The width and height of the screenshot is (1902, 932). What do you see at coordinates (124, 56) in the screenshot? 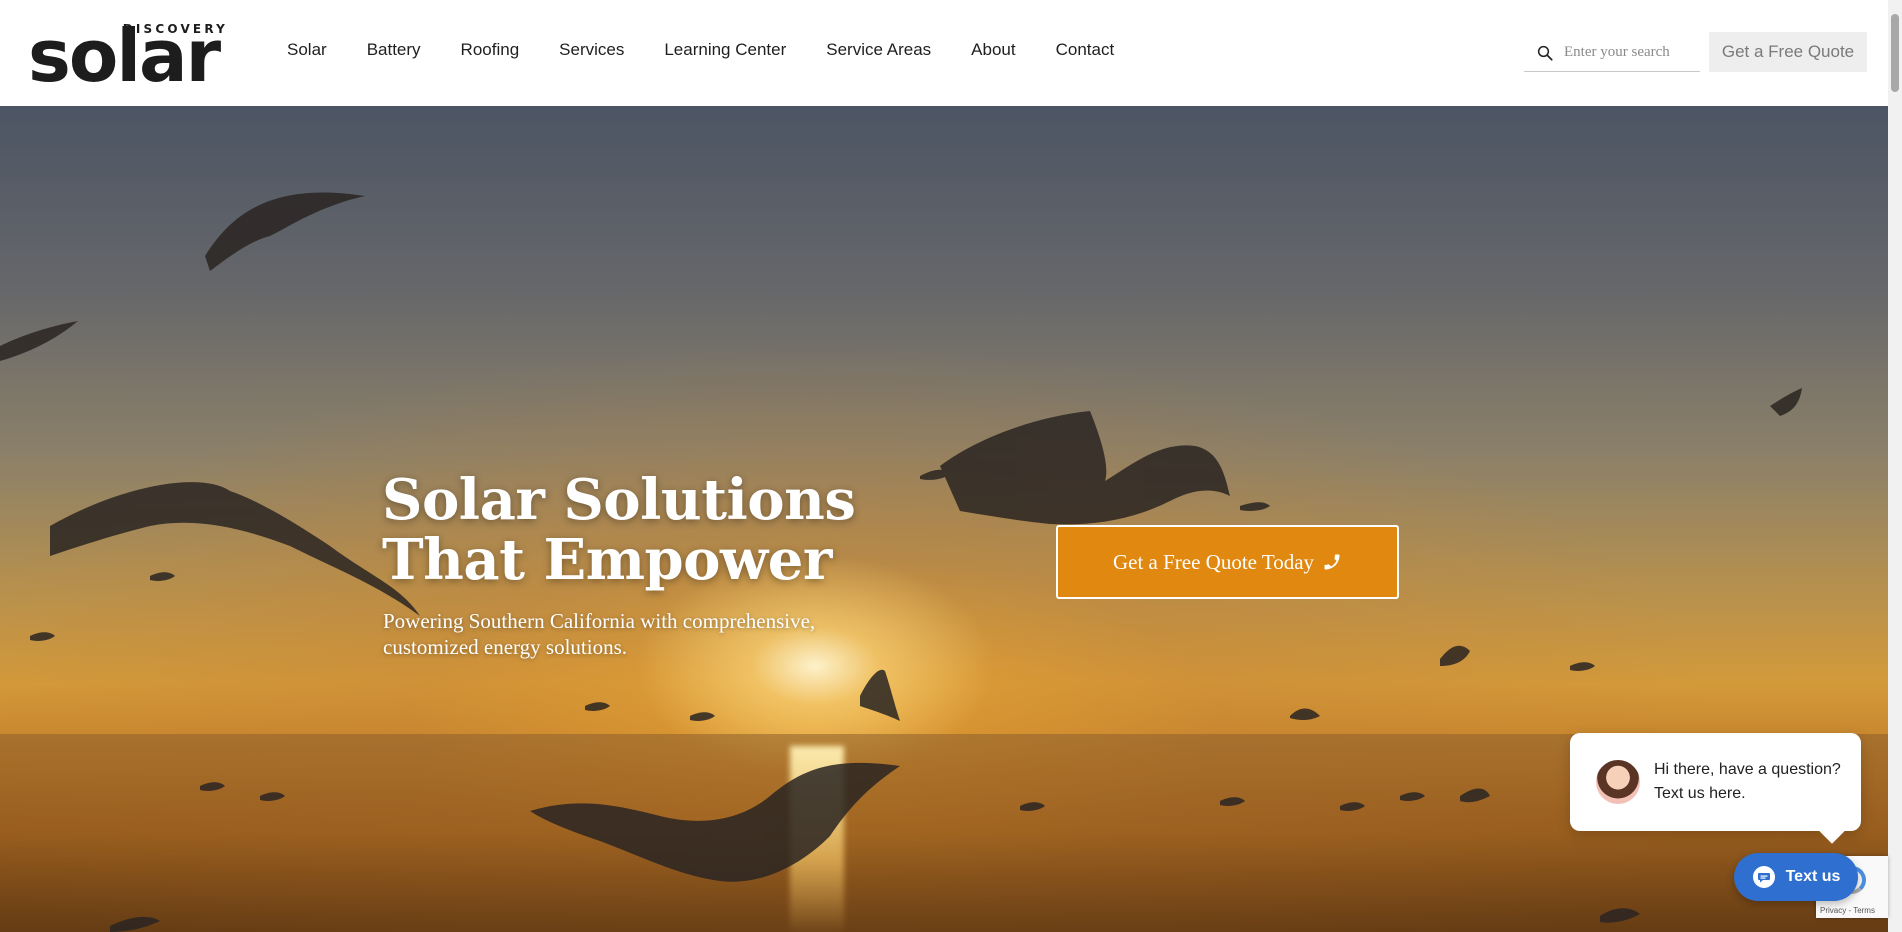
I see `logo-big-text: solar` at bounding box center [124, 56].